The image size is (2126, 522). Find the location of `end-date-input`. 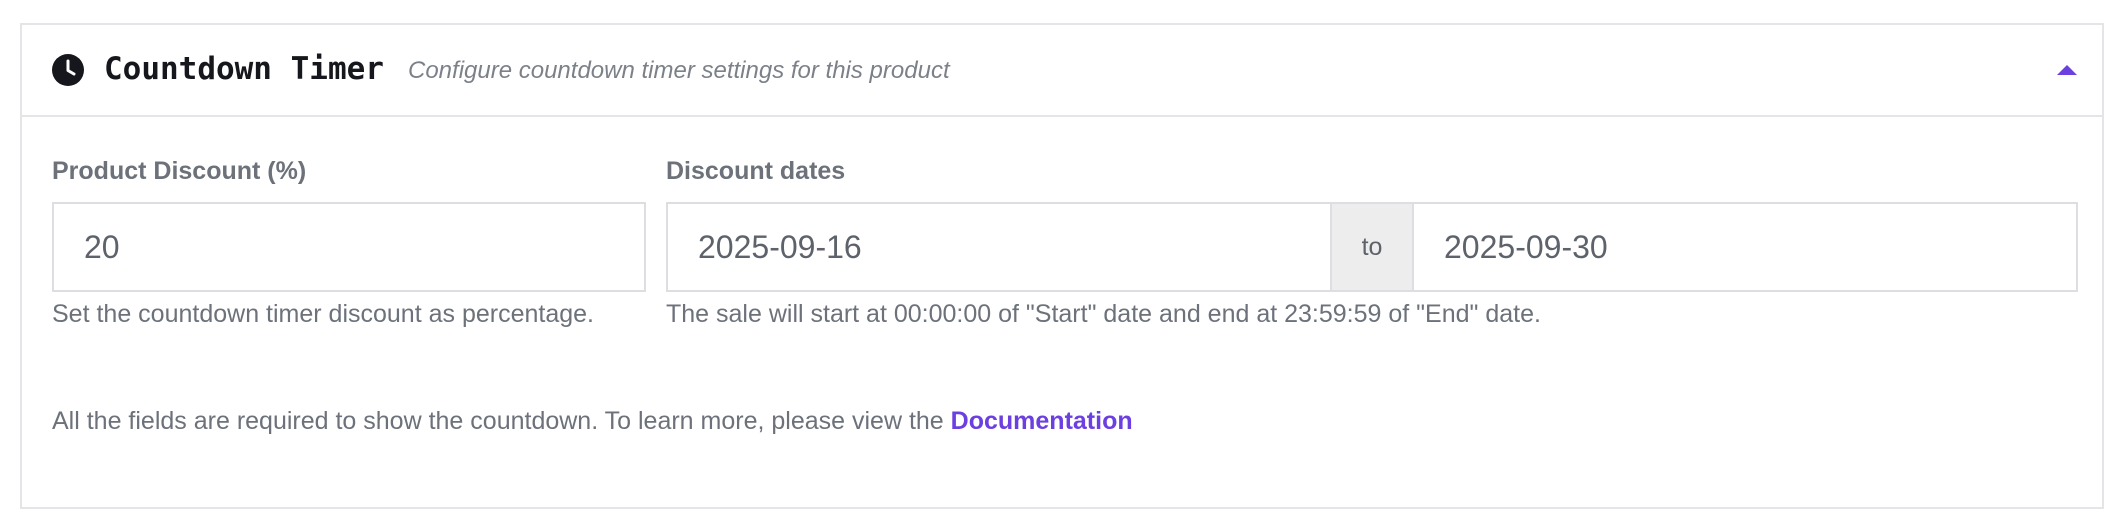

end-date-input is located at coordinates (1745, 247).